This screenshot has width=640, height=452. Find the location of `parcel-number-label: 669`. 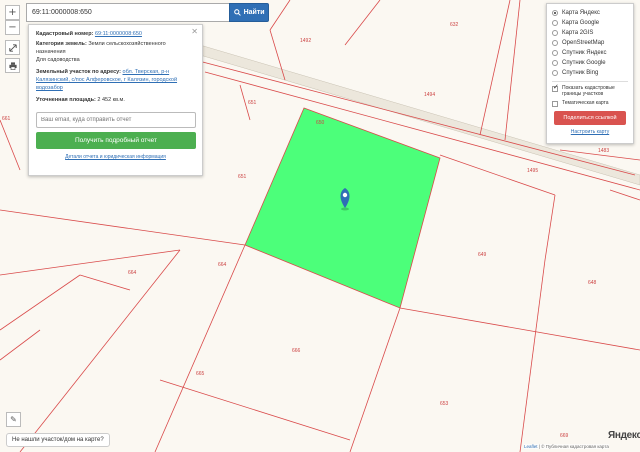

parcel-number-label: 669 is located at coordinates (564, 436).